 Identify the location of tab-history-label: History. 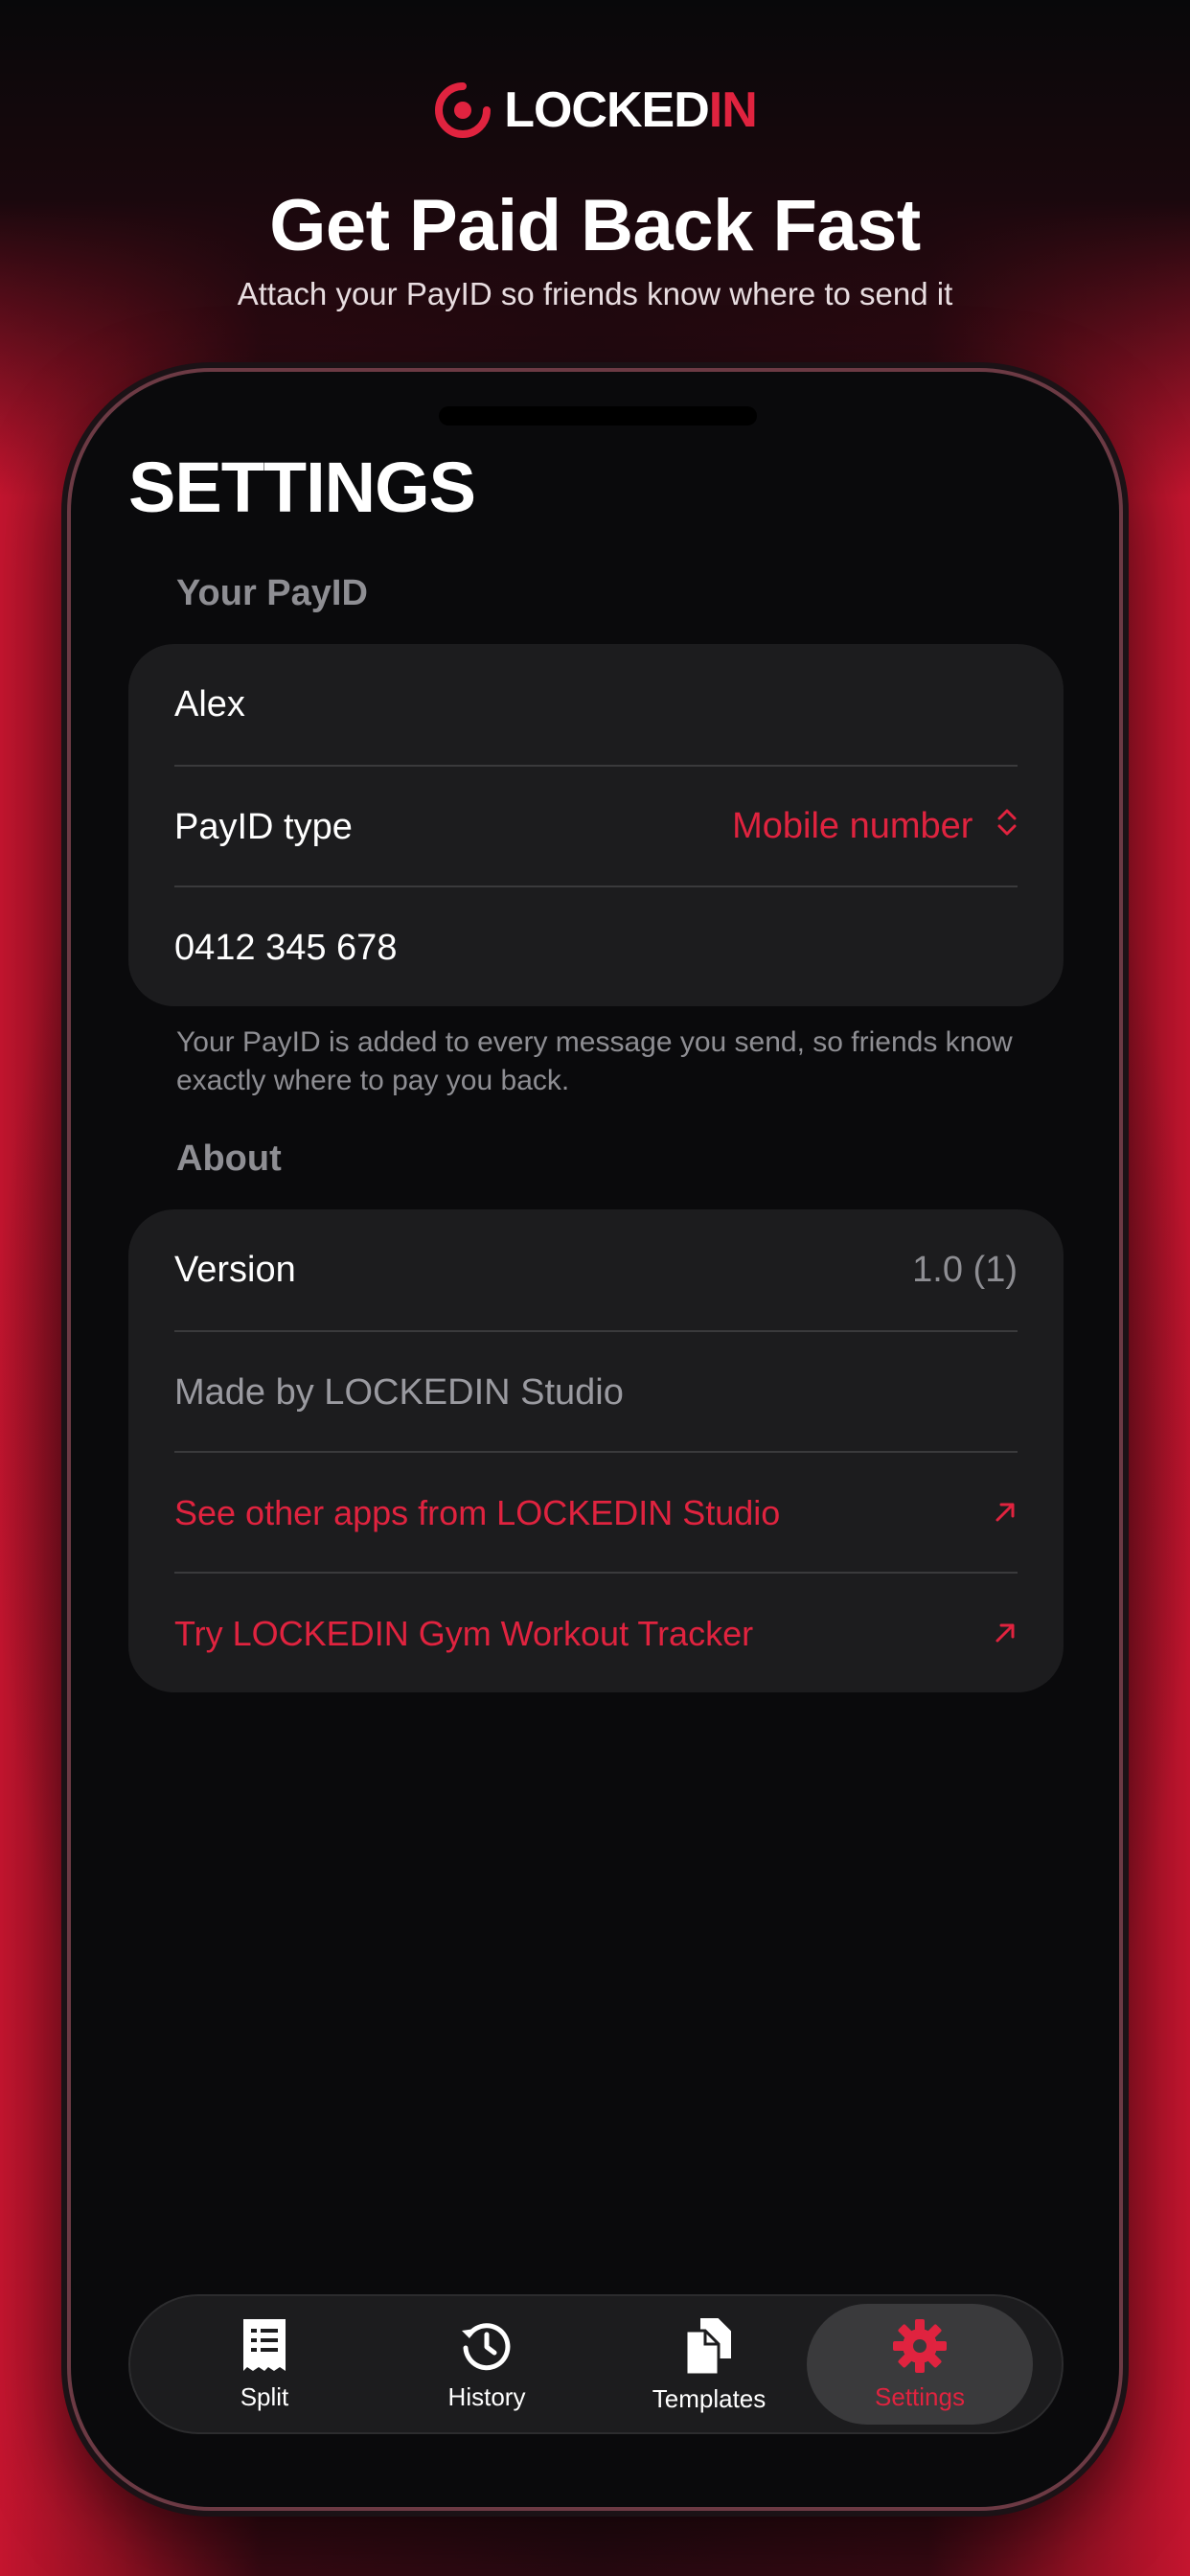
(487, 2396).